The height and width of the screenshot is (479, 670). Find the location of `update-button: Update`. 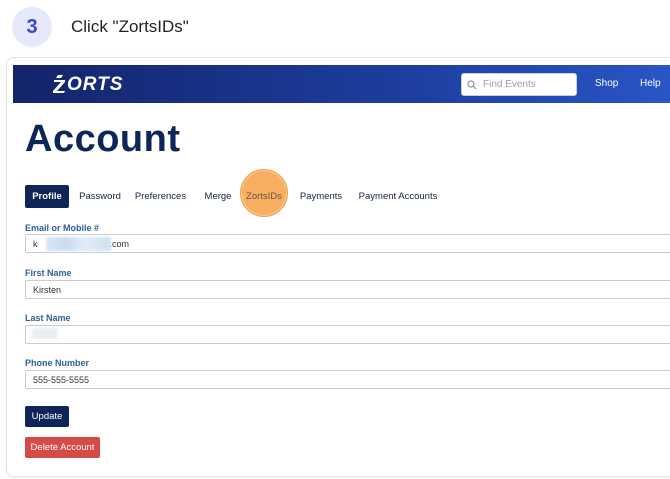

update-button: Update is located at coordinates (47, 416).